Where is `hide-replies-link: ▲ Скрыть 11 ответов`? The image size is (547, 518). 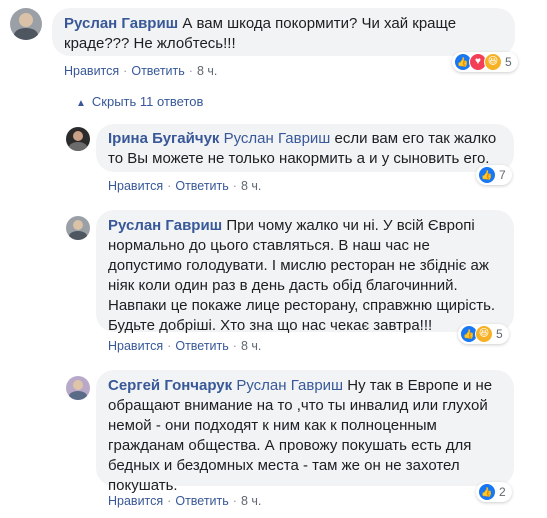 hide-replies-link: ▲ Скрыть 11 ответов is located at coordinates (139, 101).